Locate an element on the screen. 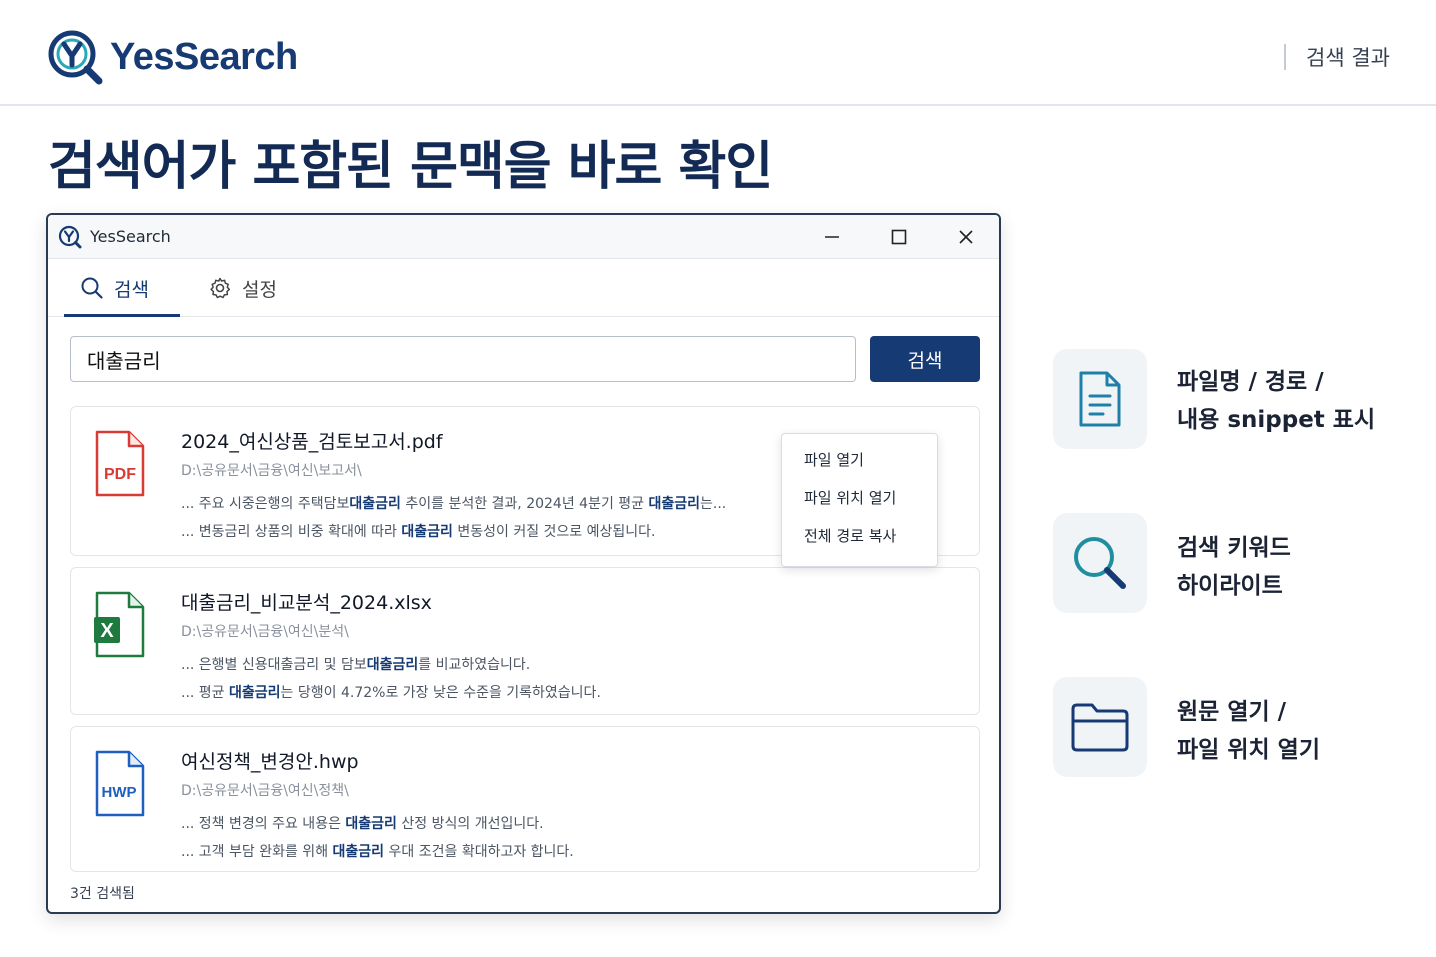 This screenshot has width=1436, height=957. tab-search: 검색 is located at coordinates (114, 288).